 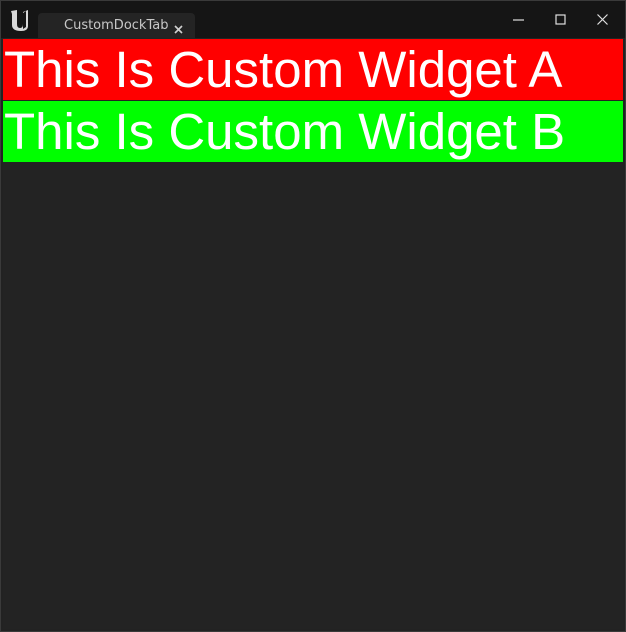 What do you see at coordinates (285, 131) in the screenshot?
I see `custom-widget-b-text: This Is Custom Widget B` at bounding box center [285, 131].